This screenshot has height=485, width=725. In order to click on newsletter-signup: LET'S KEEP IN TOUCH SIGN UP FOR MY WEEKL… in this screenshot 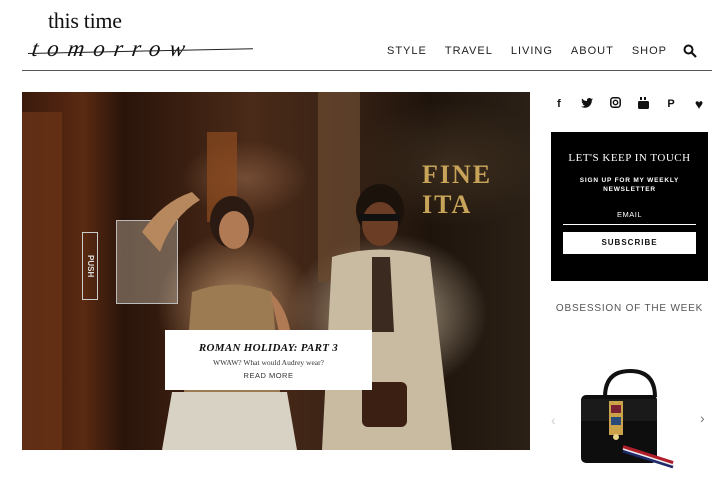, I will do `click(629, 206)`.